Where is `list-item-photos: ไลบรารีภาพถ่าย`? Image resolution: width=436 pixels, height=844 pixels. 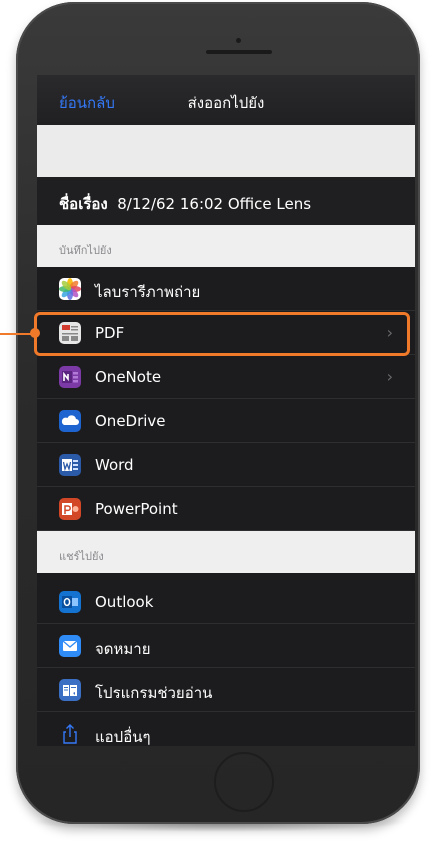 list-item-photos: ไลบรารีภาพถ่าย is located at coordinates (226, 289).